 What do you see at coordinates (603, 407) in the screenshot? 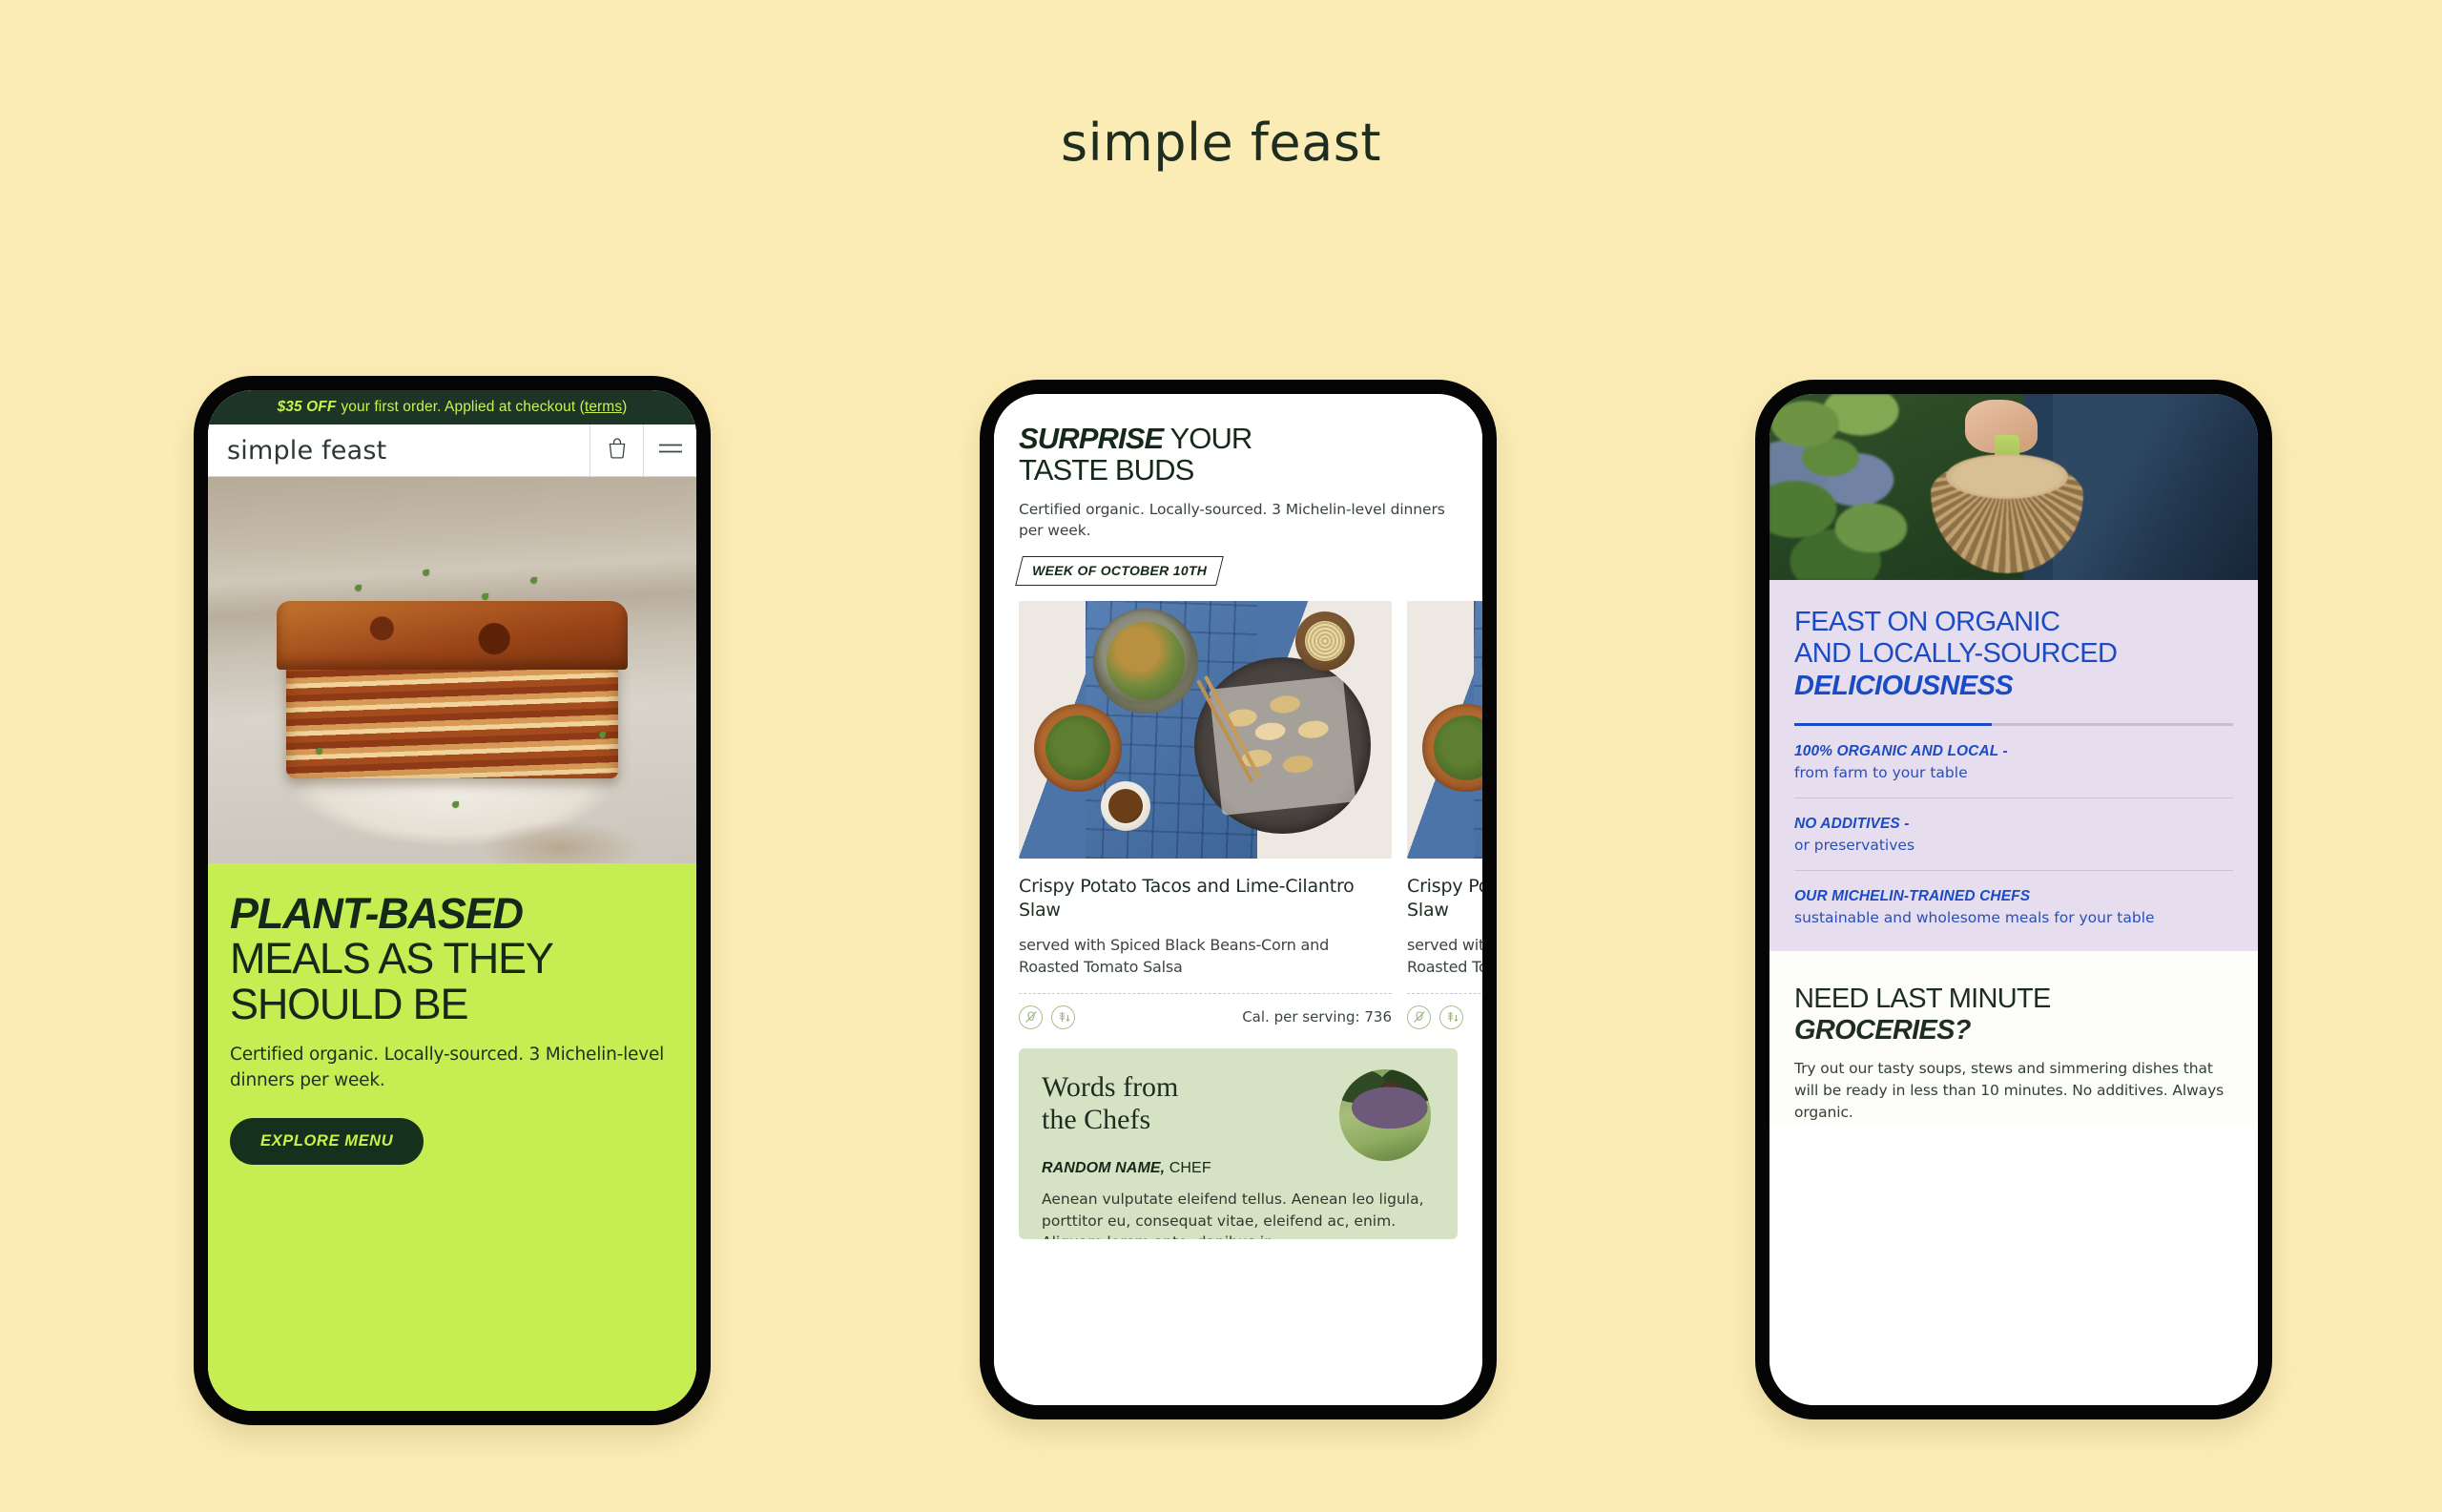
I see `promo-terms-link: terms` at bounding box center [603, 407].